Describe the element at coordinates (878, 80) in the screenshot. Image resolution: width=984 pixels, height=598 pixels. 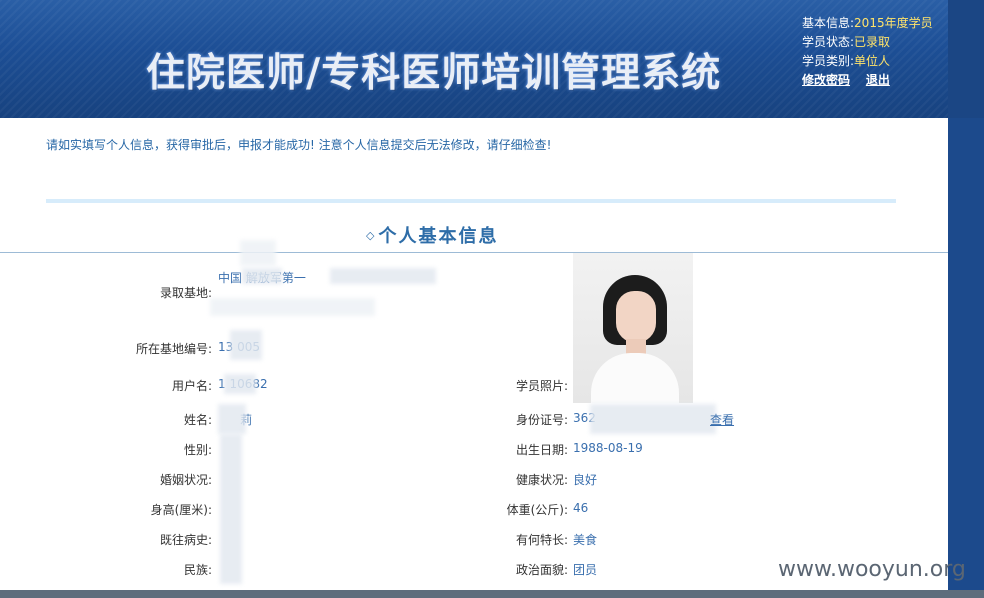
I see `logout-link: 退出` at that location.